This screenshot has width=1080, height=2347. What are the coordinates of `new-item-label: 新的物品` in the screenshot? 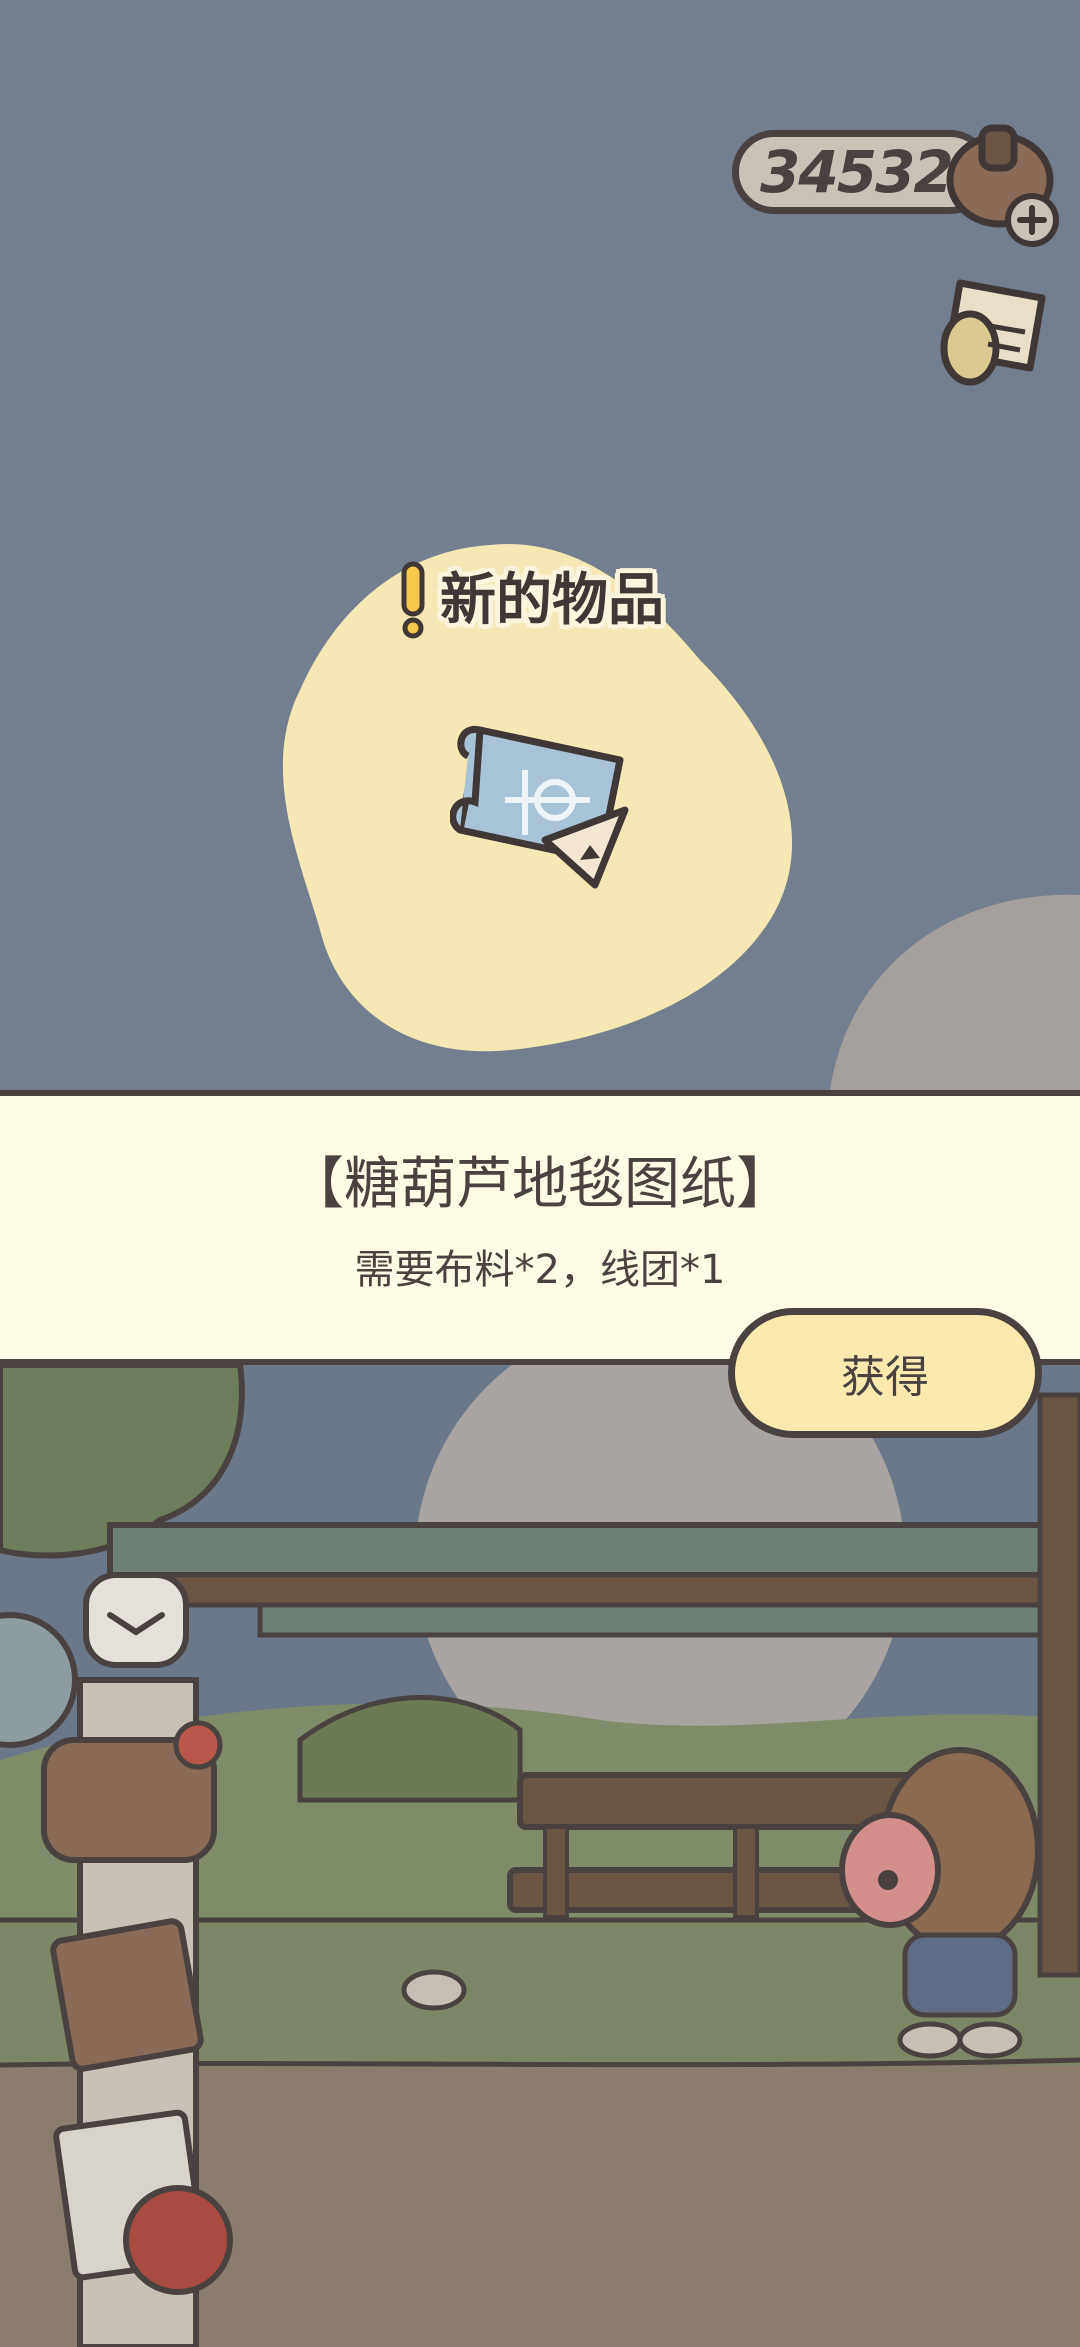 It's located at (552, 600).